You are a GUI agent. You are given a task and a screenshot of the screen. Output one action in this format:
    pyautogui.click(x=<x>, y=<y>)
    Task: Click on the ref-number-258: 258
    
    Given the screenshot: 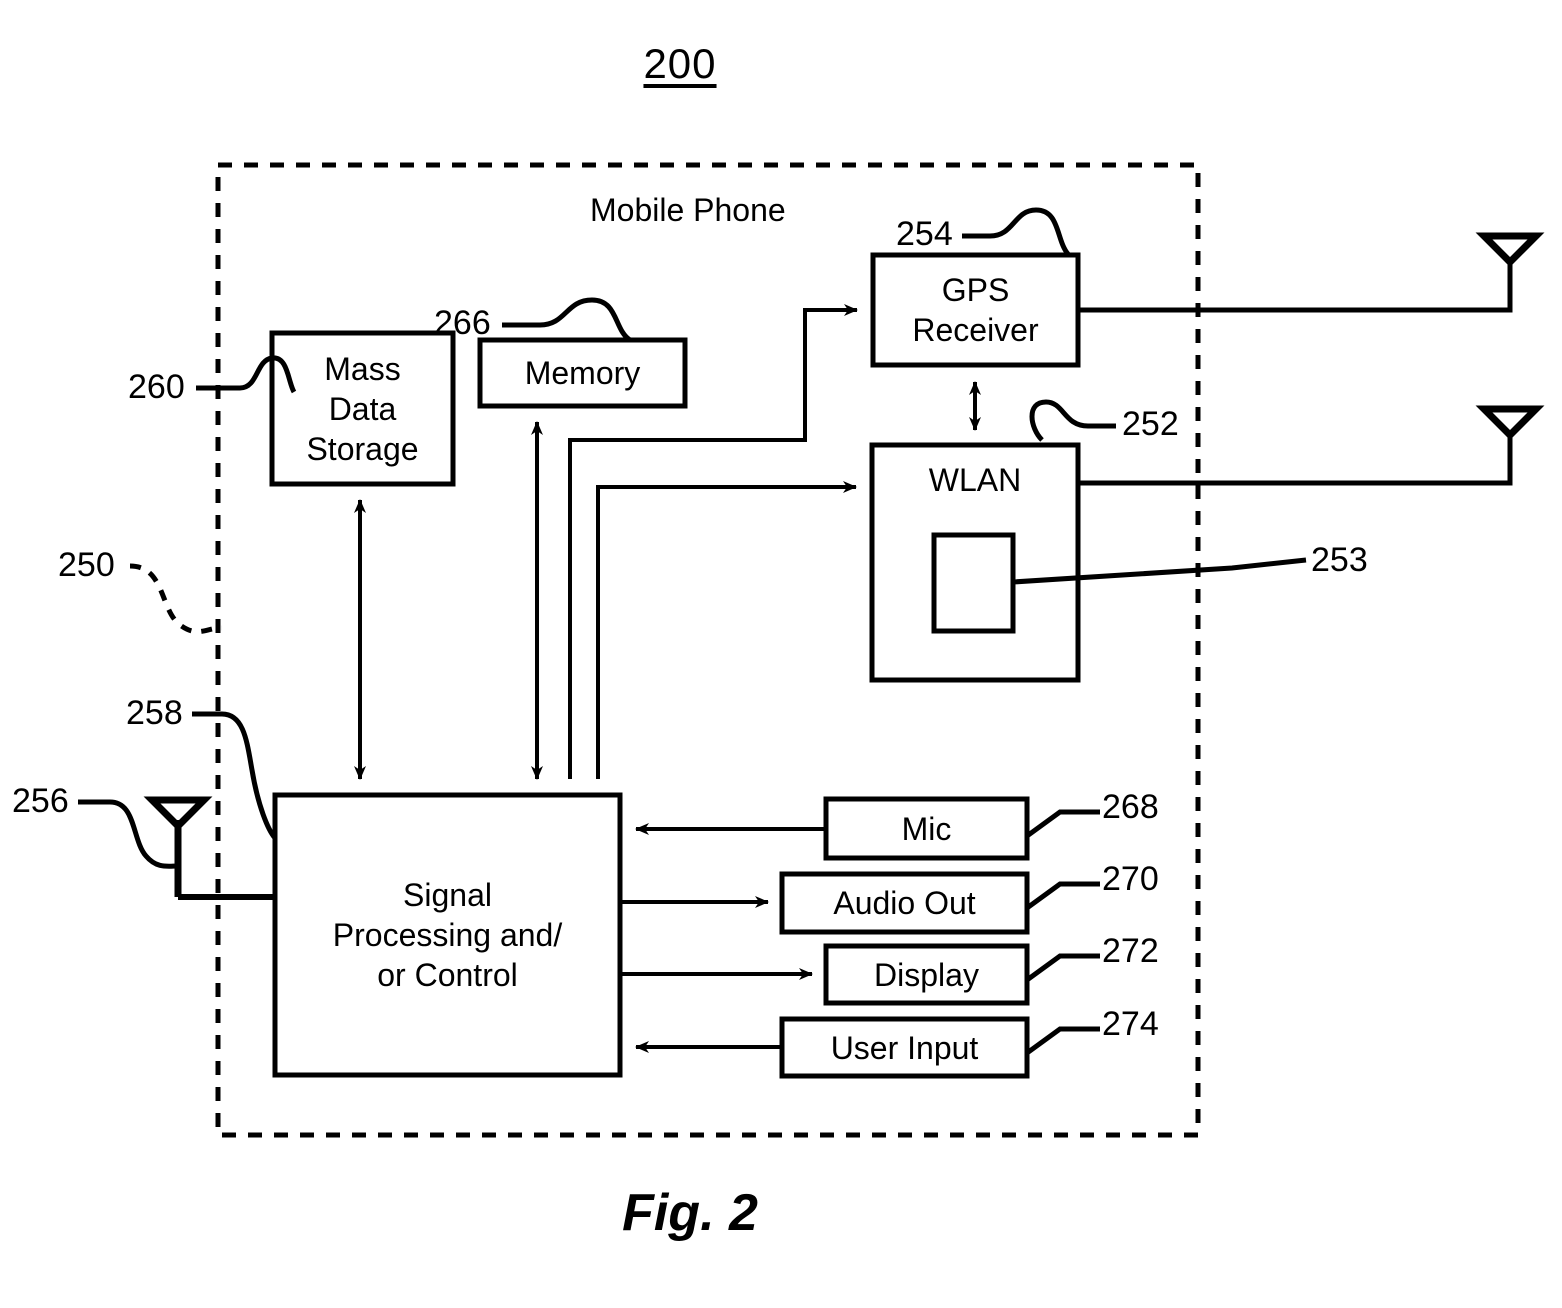 What is the action you would take?
    pyautogui.click(x=154, y=713)
    